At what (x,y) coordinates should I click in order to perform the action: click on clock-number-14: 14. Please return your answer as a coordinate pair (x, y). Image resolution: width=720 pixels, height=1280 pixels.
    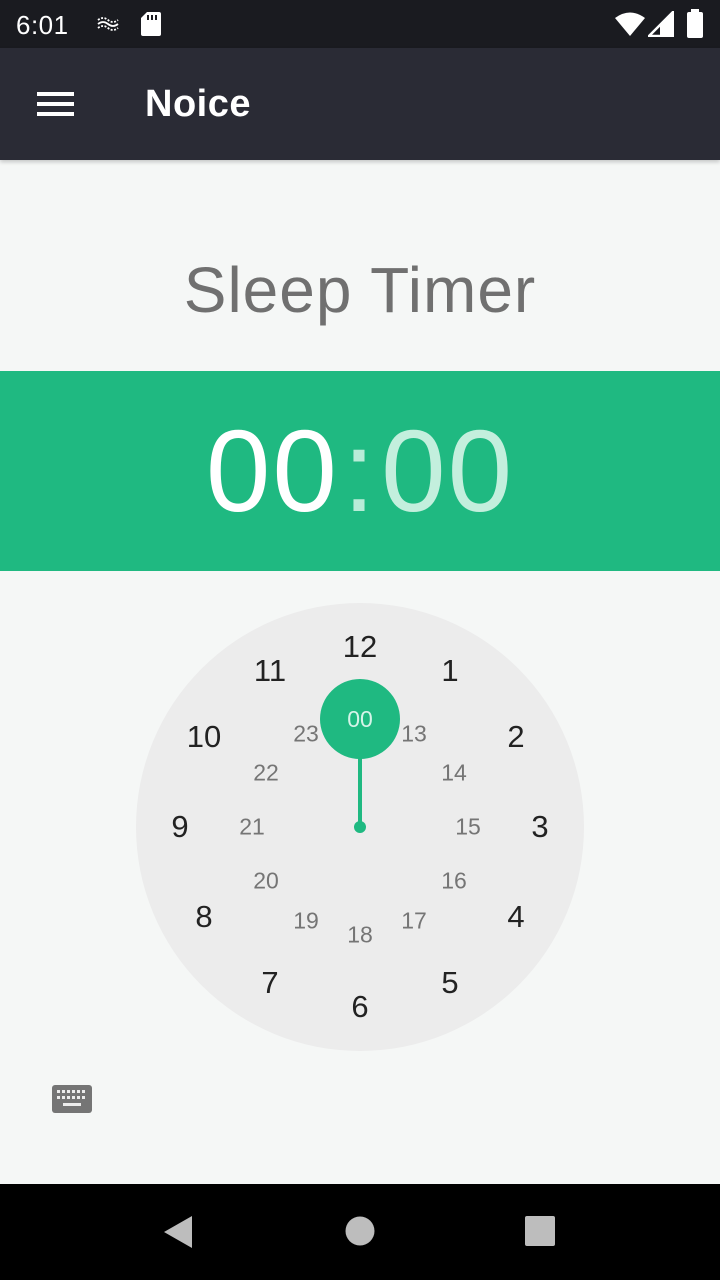
    Looking at the image, I should click on (454, 773).